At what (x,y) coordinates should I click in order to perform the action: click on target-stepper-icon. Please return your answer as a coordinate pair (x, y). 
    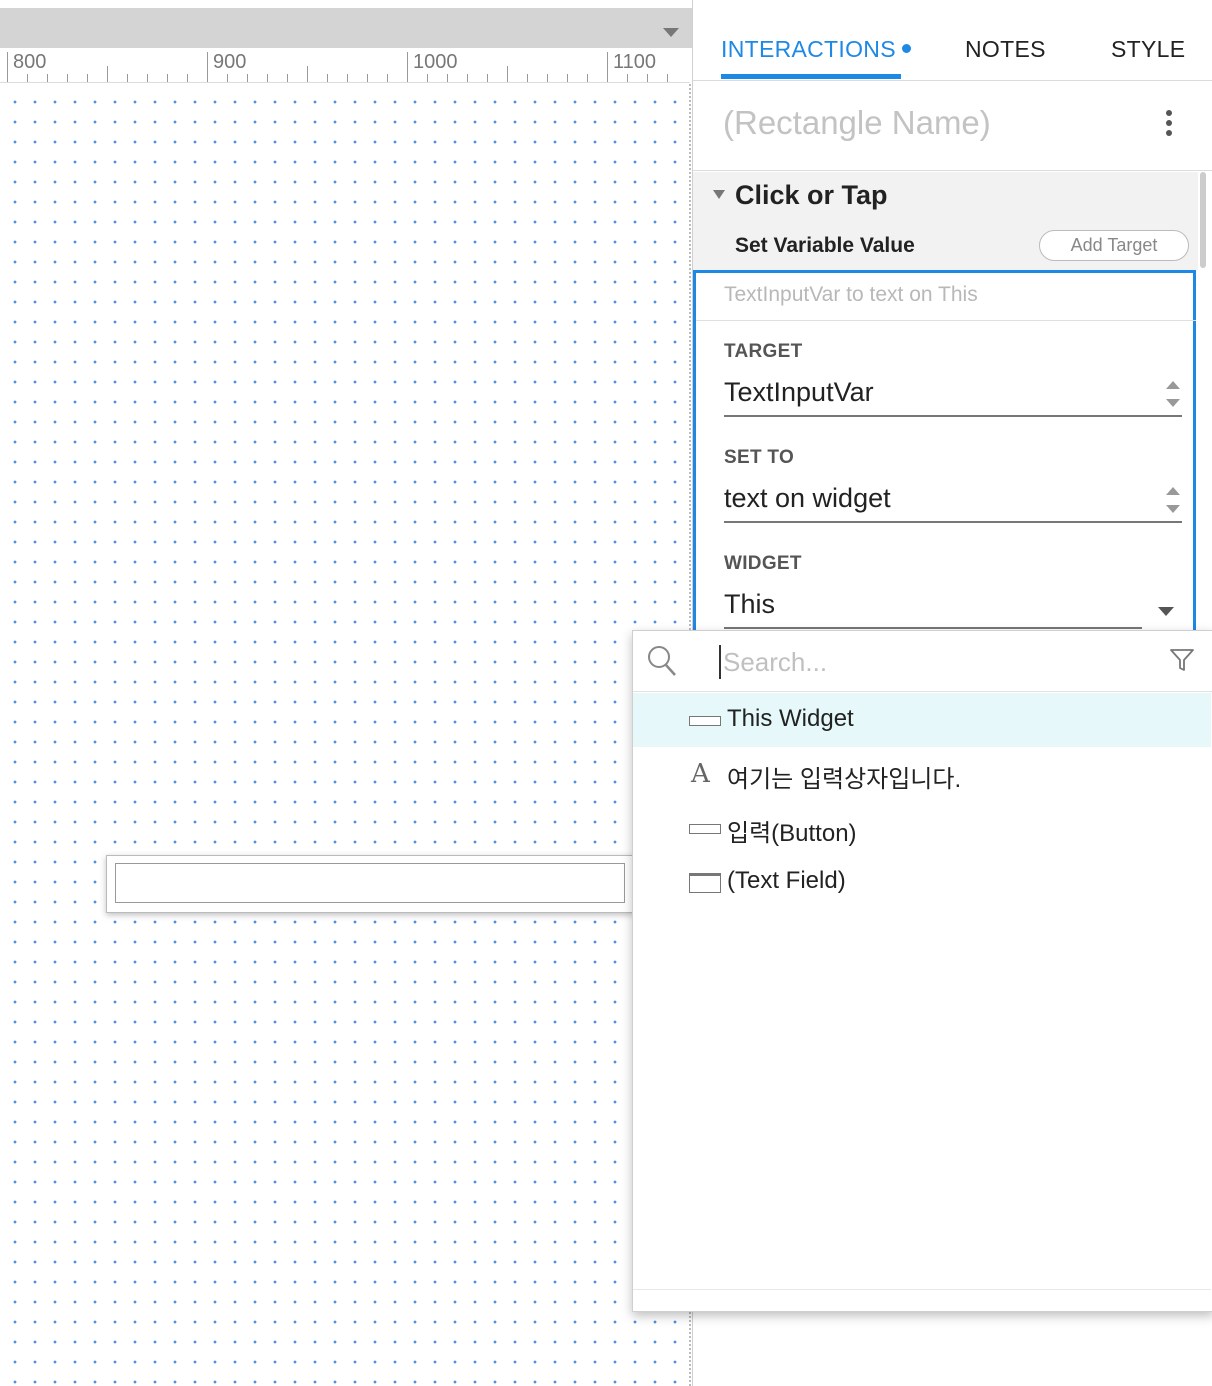
    Looking at the image, I should click on (1174, 396).